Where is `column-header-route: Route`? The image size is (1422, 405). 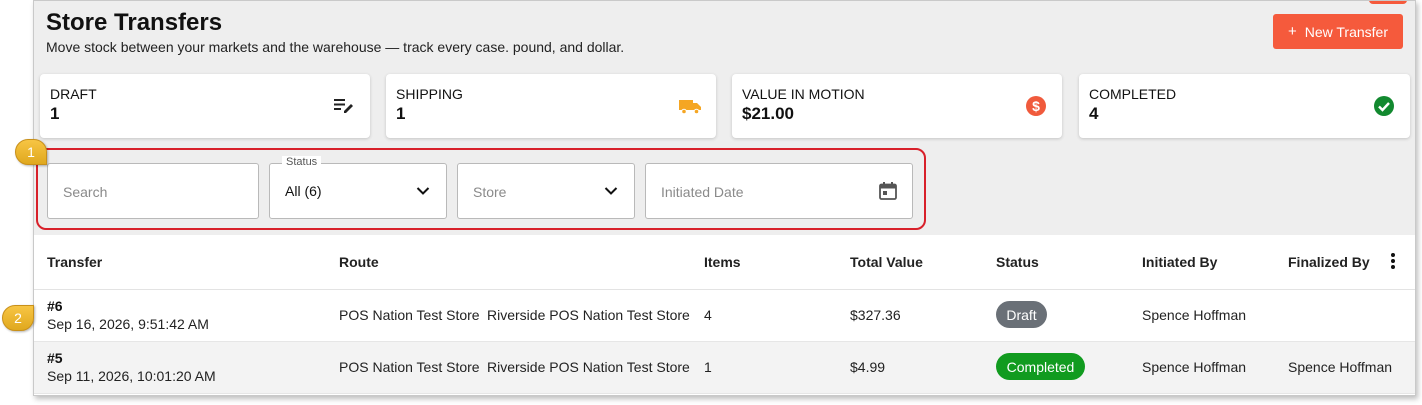 column-header-route: Route is located at coordinates (359, 262).